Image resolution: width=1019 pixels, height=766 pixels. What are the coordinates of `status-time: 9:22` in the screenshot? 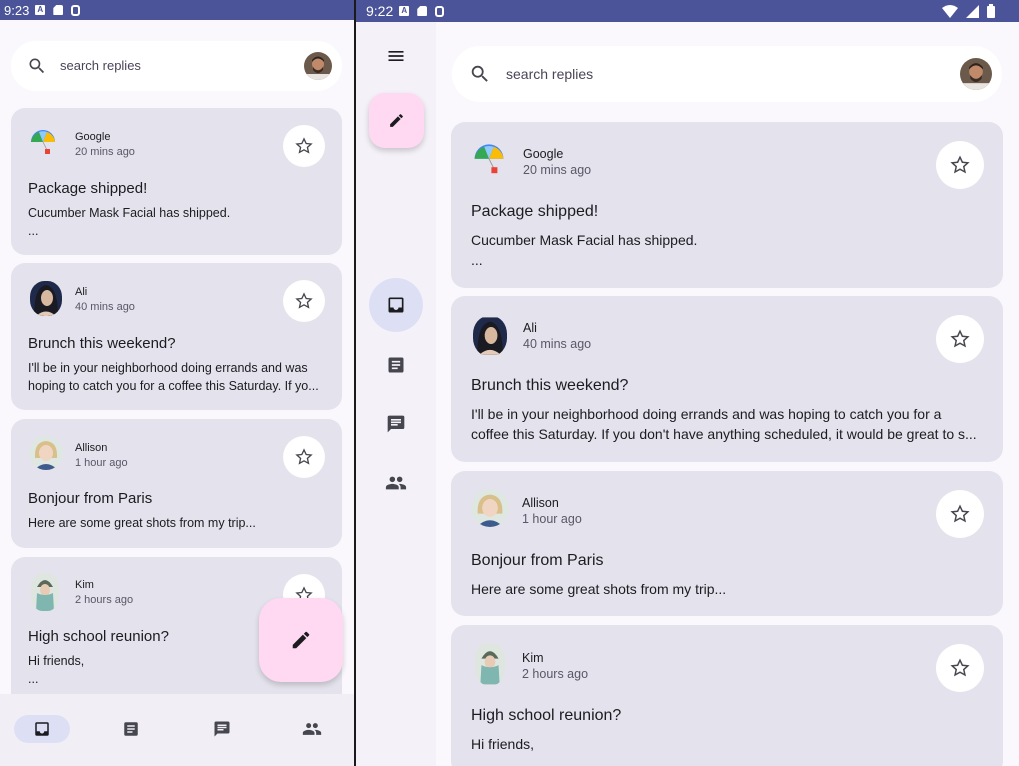 It's located at (380, 11).